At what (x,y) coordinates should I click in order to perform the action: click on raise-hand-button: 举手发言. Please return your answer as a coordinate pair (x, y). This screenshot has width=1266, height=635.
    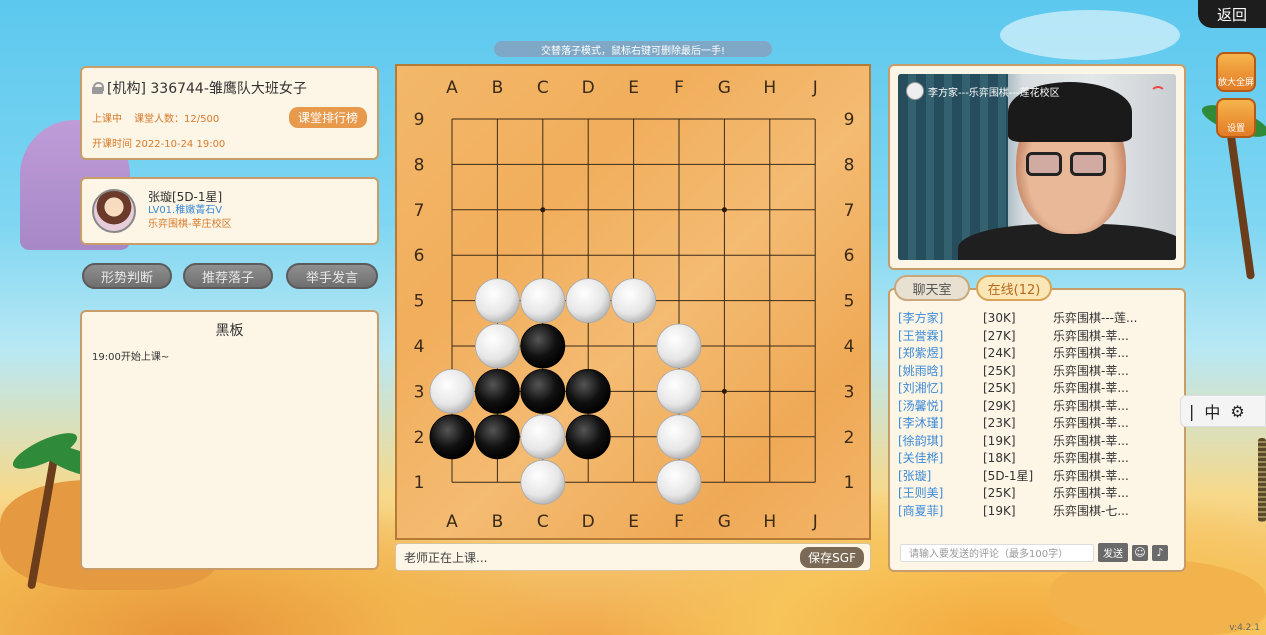
    Looking at the image, I should click on (332, 276).